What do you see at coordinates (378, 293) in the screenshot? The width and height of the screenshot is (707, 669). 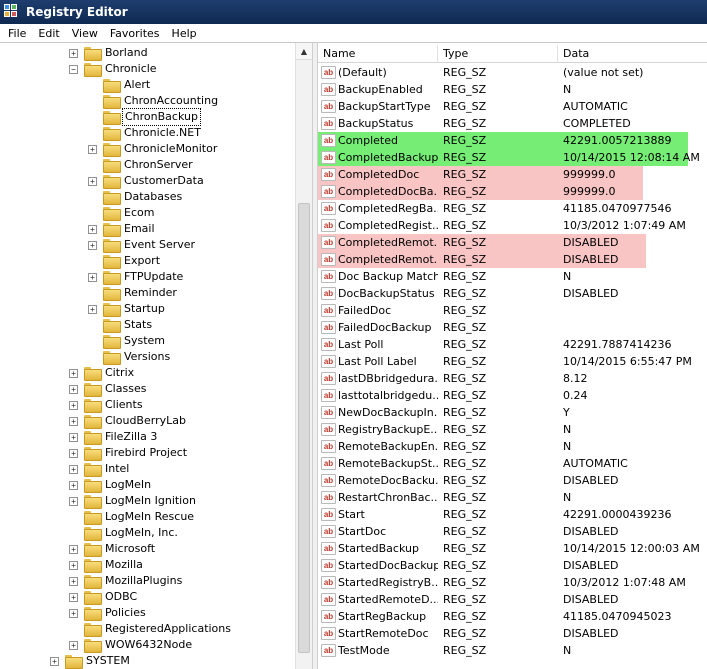 I see `value-name-cell: ab DocBackupStatus` at bounding box center [378, 293].